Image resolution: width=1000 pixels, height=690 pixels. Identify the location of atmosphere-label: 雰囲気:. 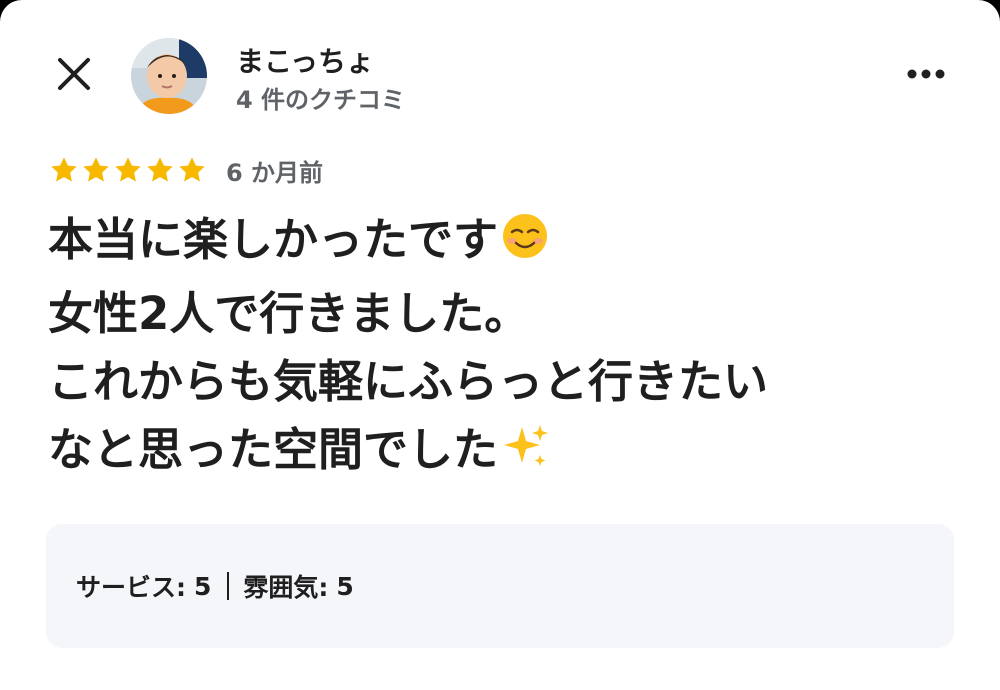
(286, 587).